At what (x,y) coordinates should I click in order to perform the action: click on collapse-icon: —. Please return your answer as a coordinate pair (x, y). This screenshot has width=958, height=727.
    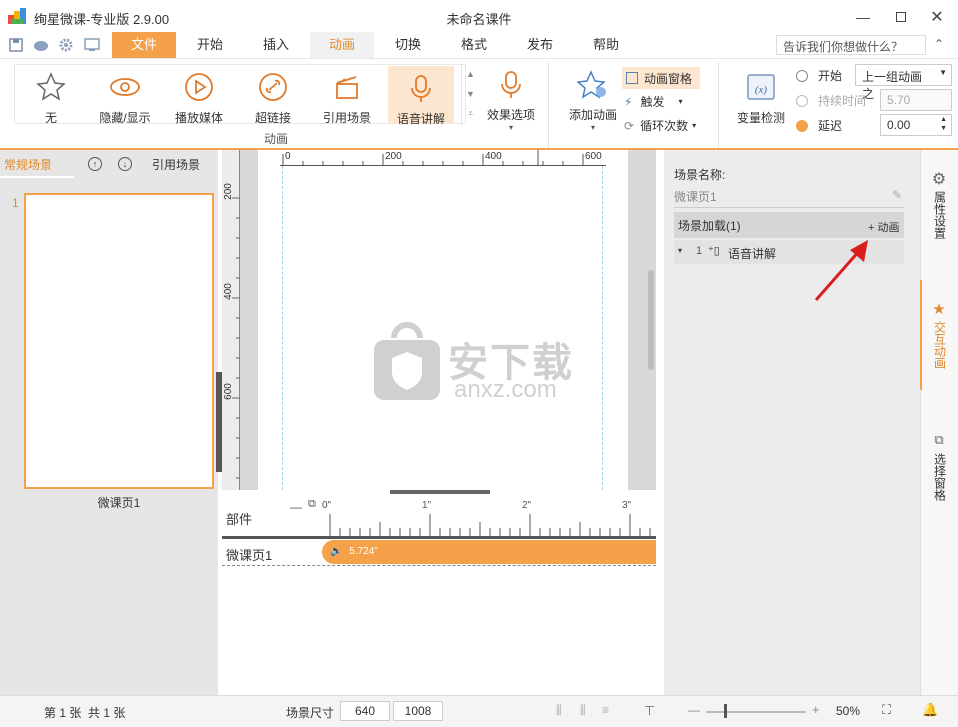
    Looking at the image, I should click on (296, 507).